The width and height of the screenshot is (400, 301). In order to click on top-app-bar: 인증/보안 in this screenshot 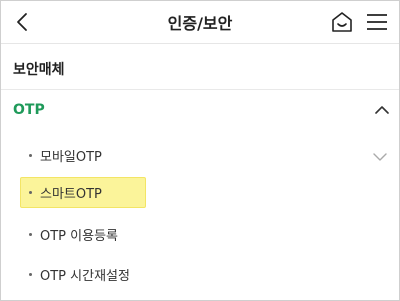, I will do `click(200, 22)`.